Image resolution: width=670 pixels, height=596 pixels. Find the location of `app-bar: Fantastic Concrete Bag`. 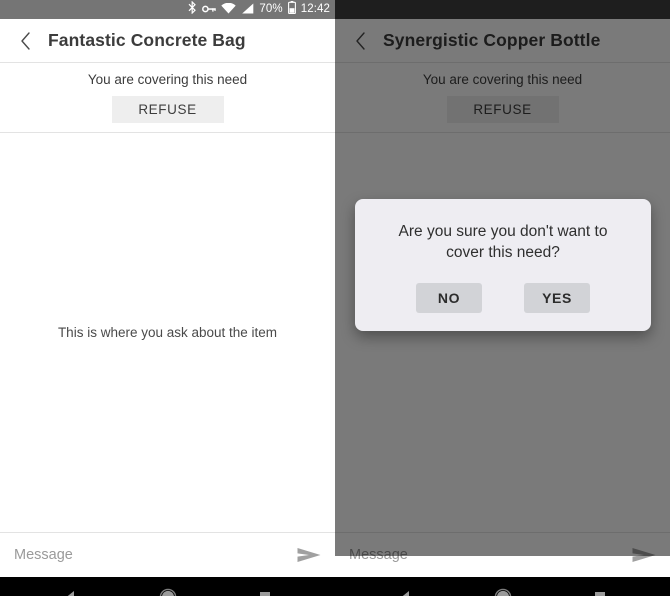

app-bar: Fantastic Concrete Bag is located at coordinates (167, 40).